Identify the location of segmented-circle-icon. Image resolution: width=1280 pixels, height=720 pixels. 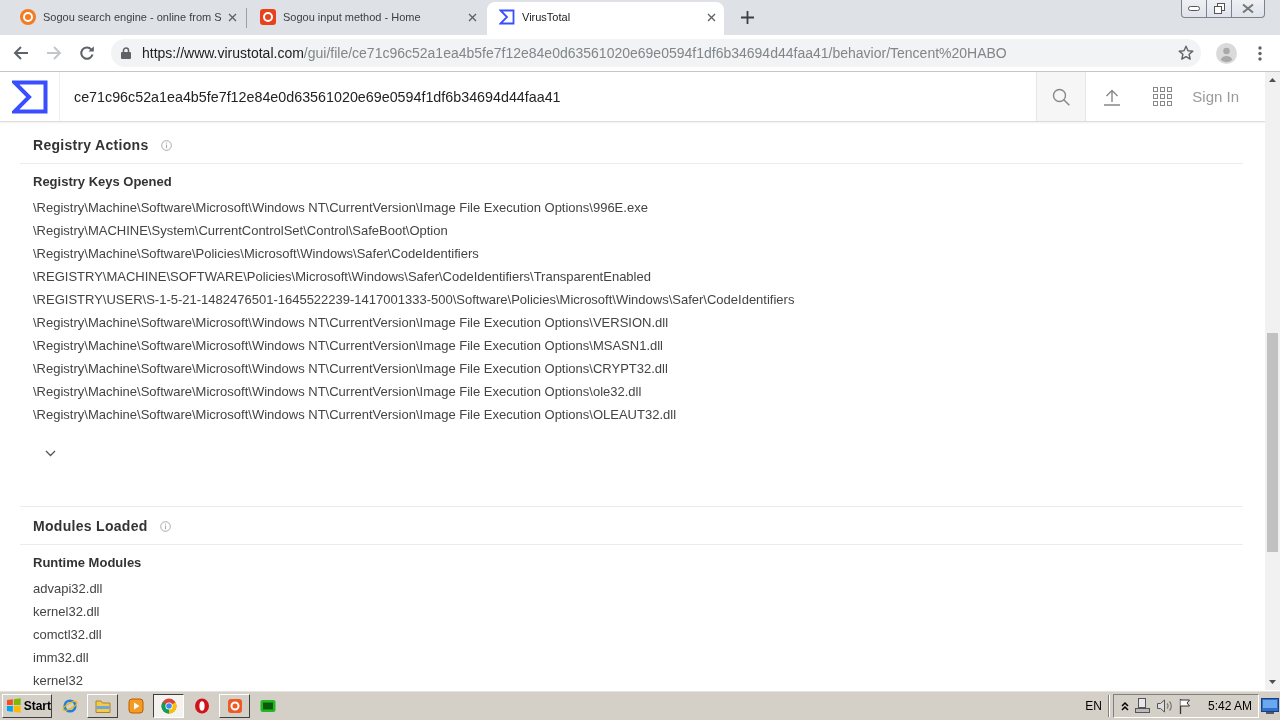
(168, 705).